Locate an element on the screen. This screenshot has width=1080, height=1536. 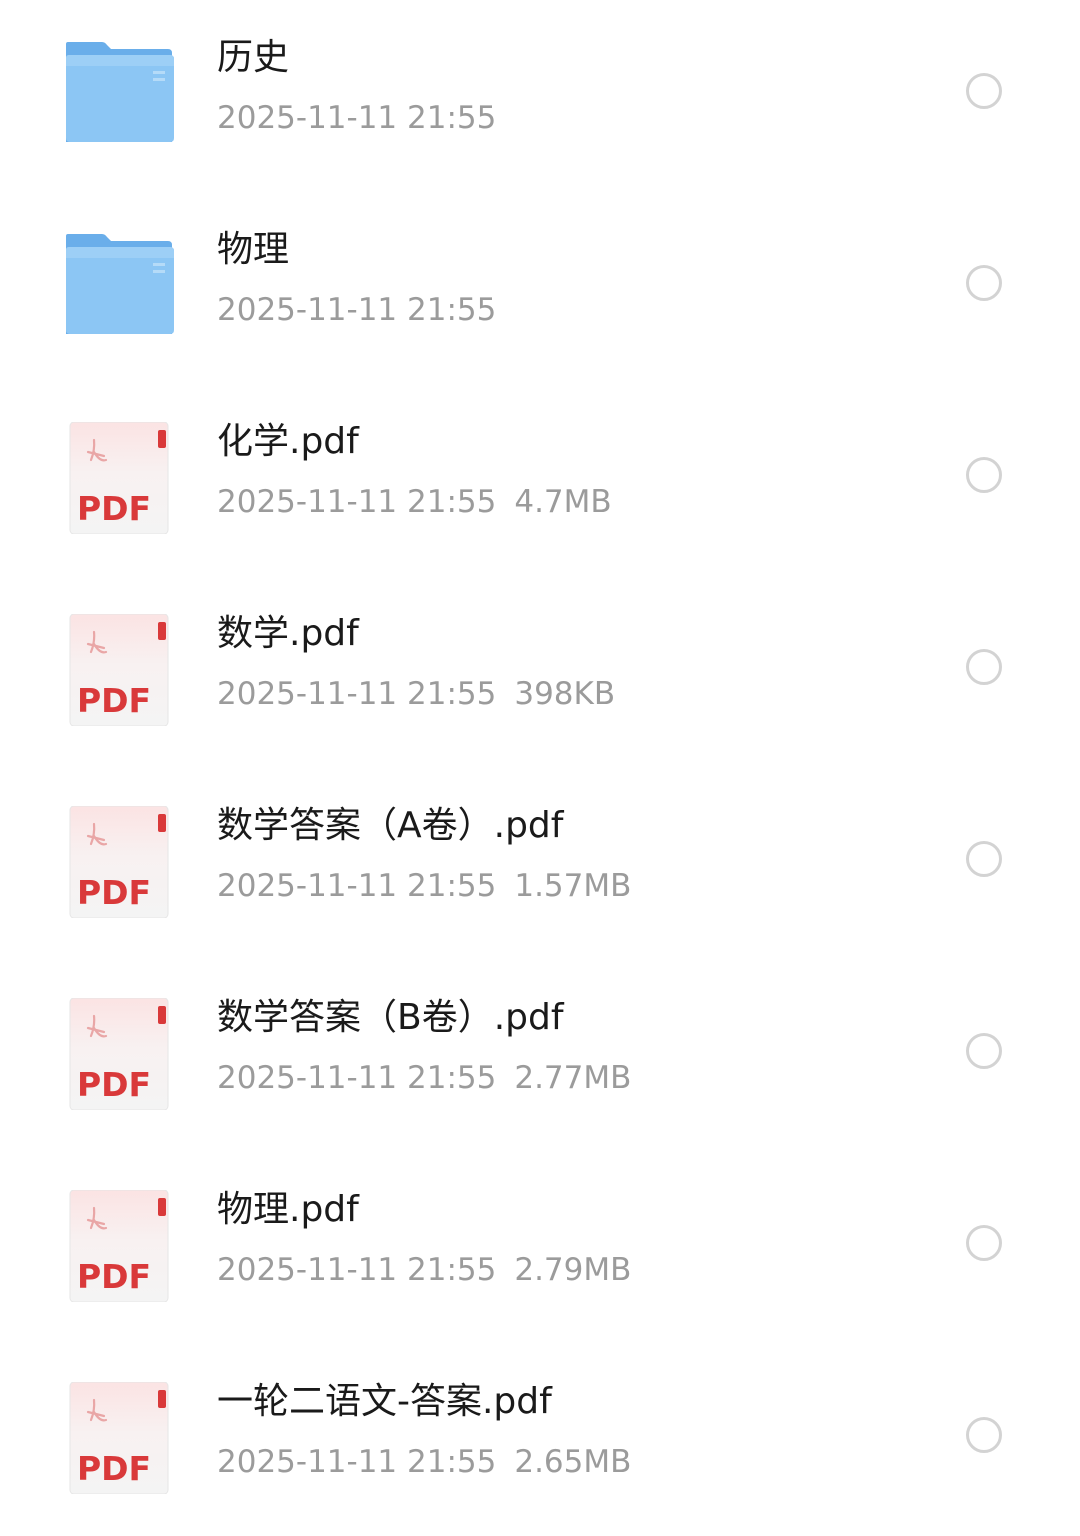
file-name: 化学.pdf is located at coordinates (288, 441).